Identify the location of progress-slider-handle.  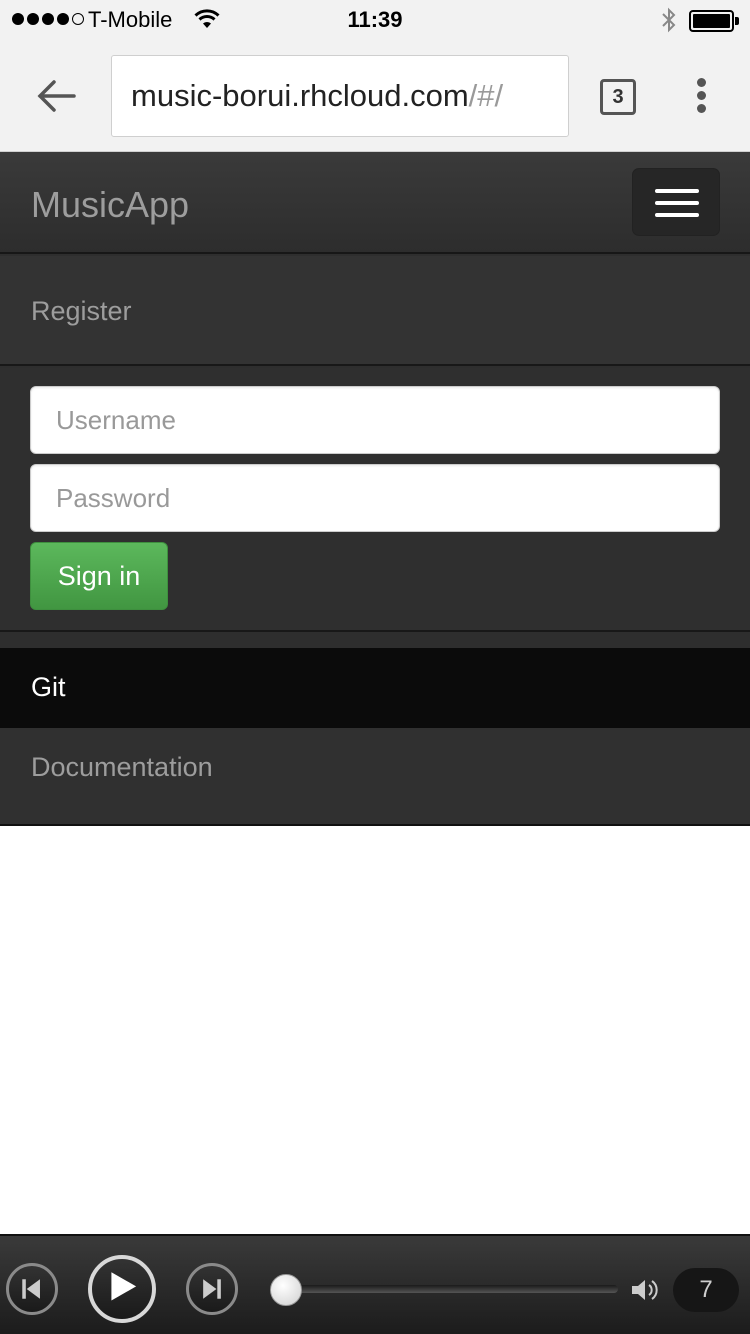
(286, 1290).